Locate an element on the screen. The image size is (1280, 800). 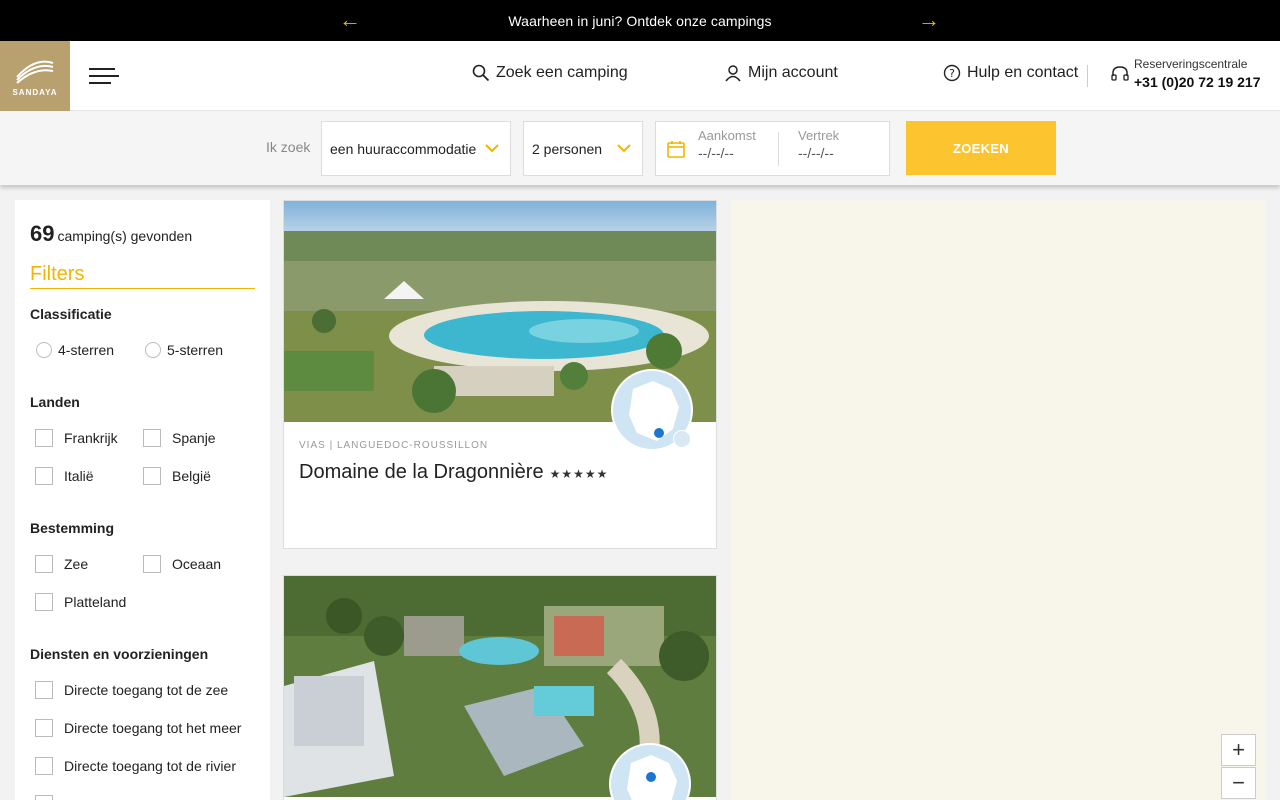
arrival-field: Aankomst --/--/-- is located at coordinates (727, 144).